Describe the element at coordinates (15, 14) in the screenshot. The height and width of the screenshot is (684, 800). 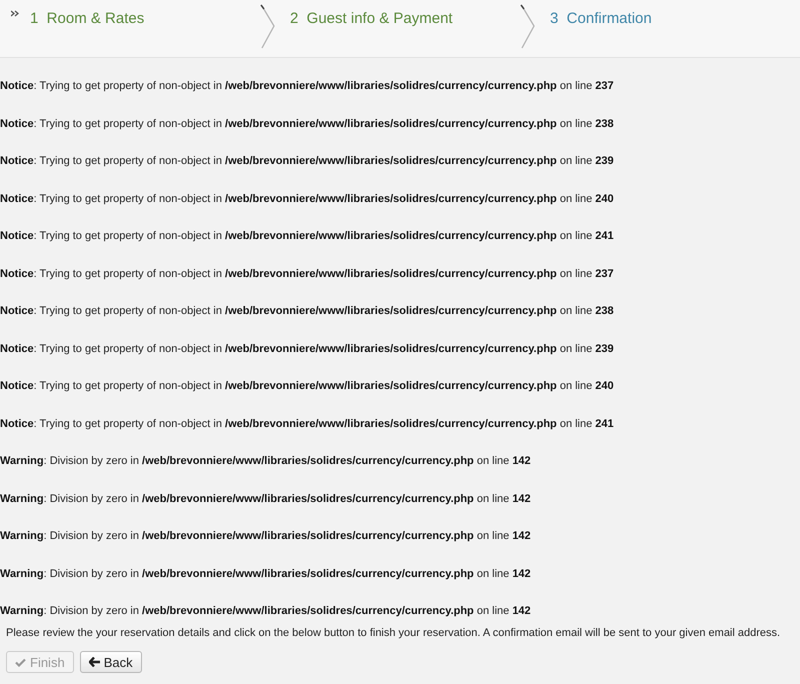
I see `double-chevron-icon` at that location.